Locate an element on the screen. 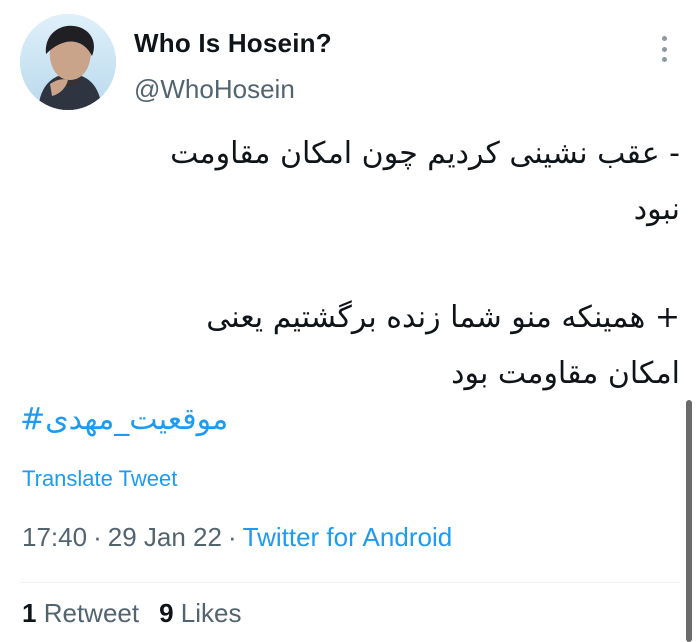 This screenshot has height=642, width=700. likes-label: Likes is located at coordinates (211, 613).